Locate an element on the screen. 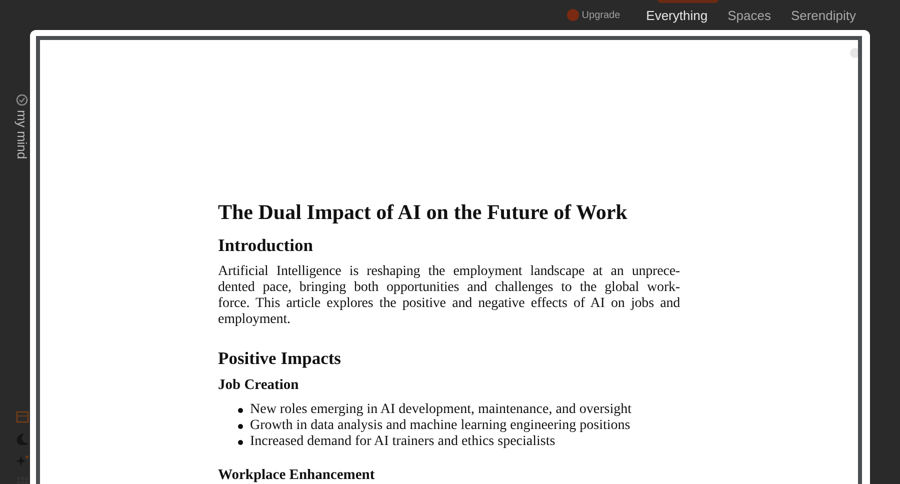 Image resolution: width=900 pixels, height=484 pixels. section-heading: Introduction is located at coordinates (266, 245).